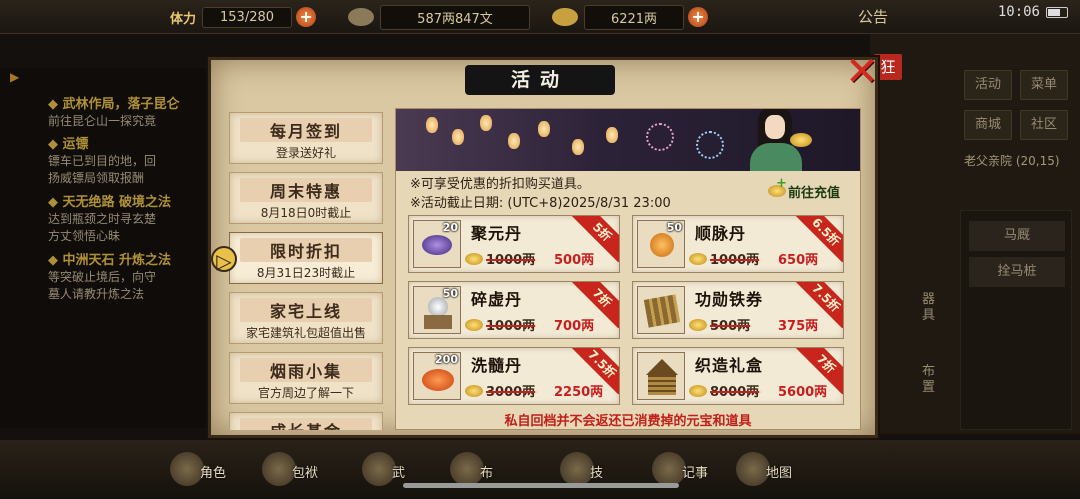 The height and width of the screenshot is (499, 1080). I want to click on bag-icon, so click(279, 469).